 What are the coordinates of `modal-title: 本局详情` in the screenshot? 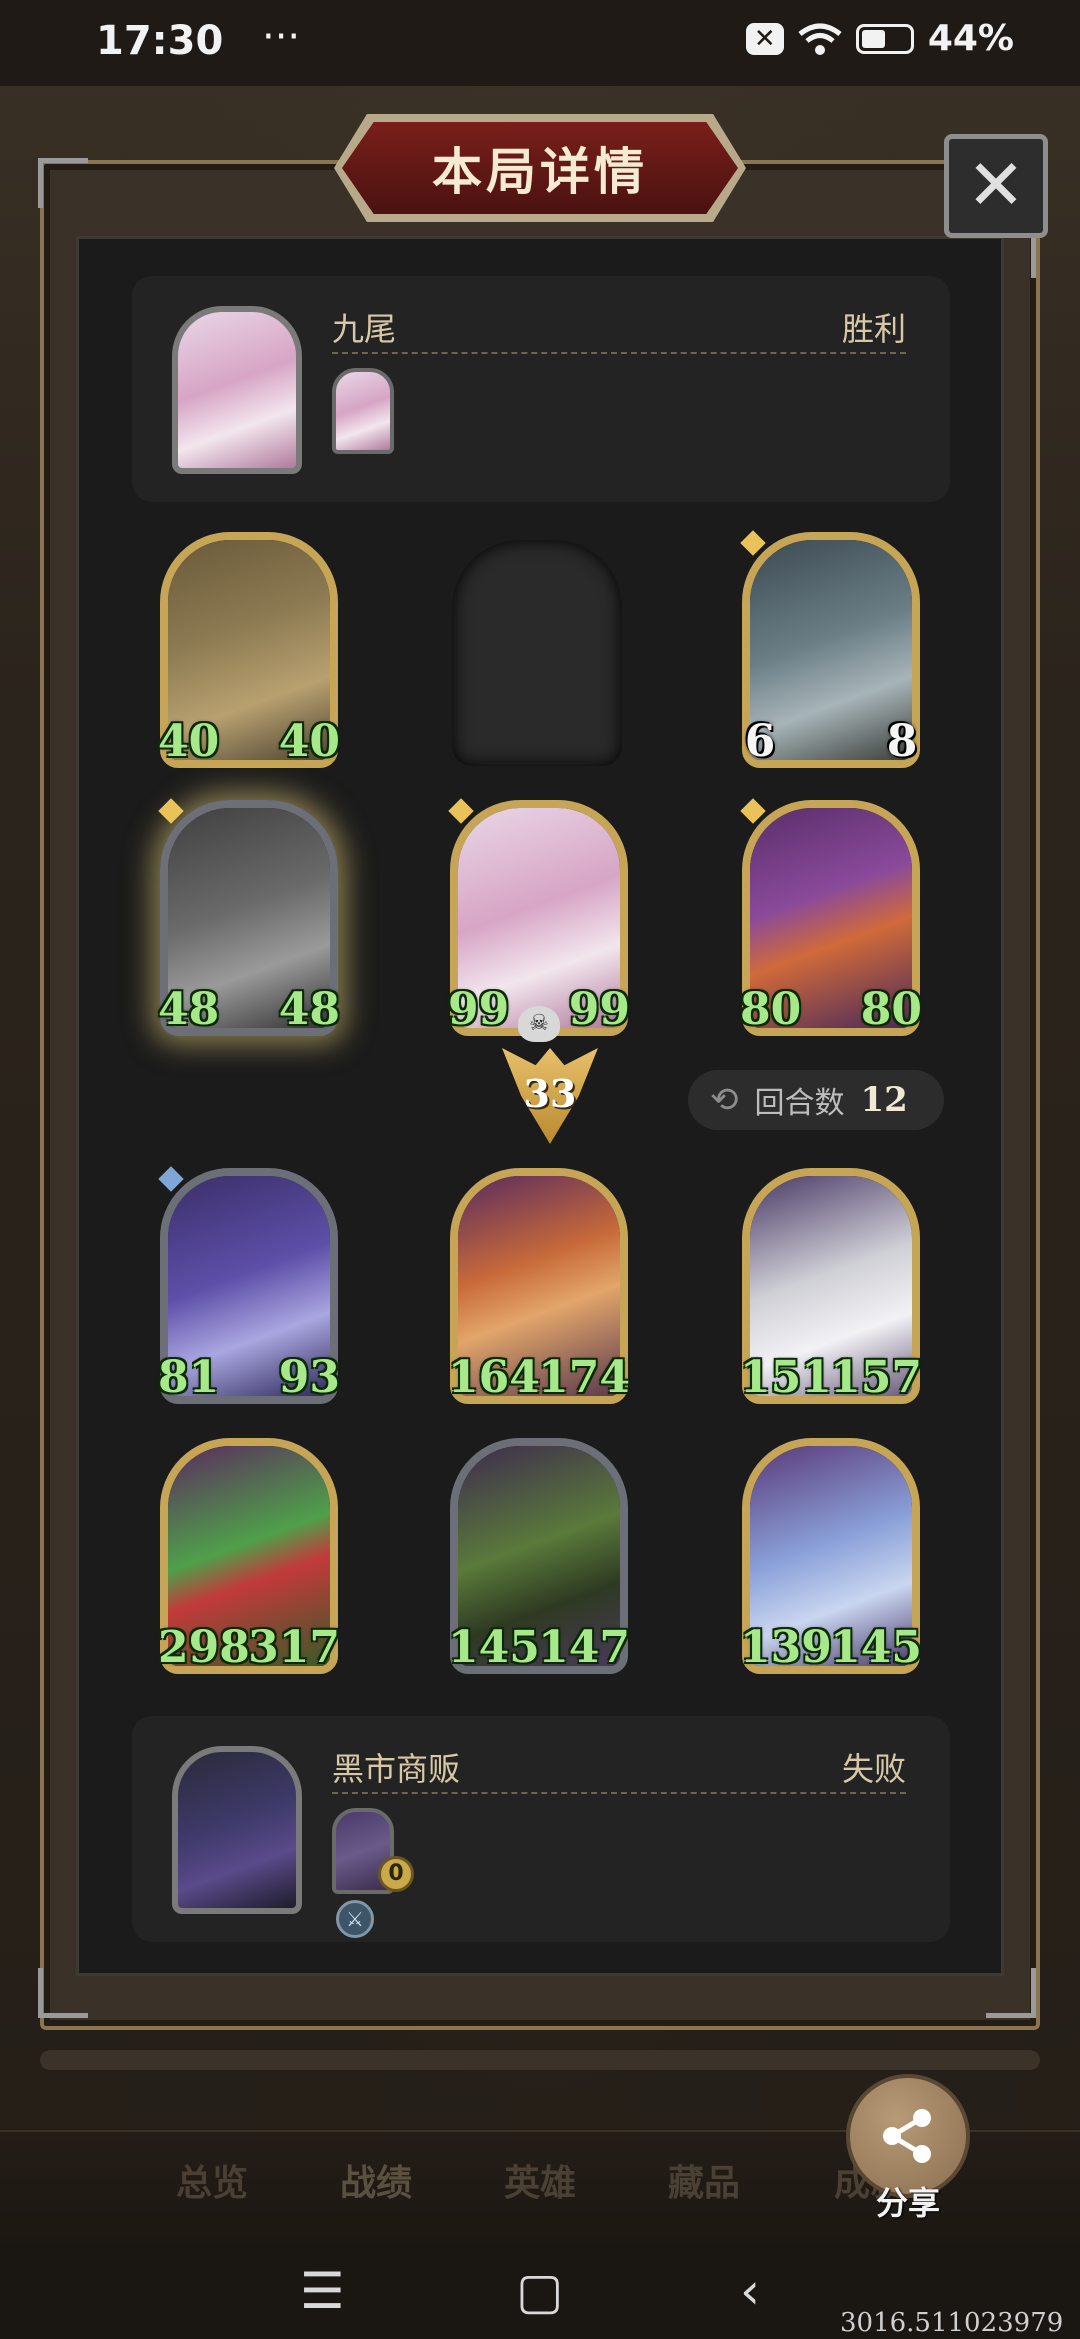 It's located at (540, 172).